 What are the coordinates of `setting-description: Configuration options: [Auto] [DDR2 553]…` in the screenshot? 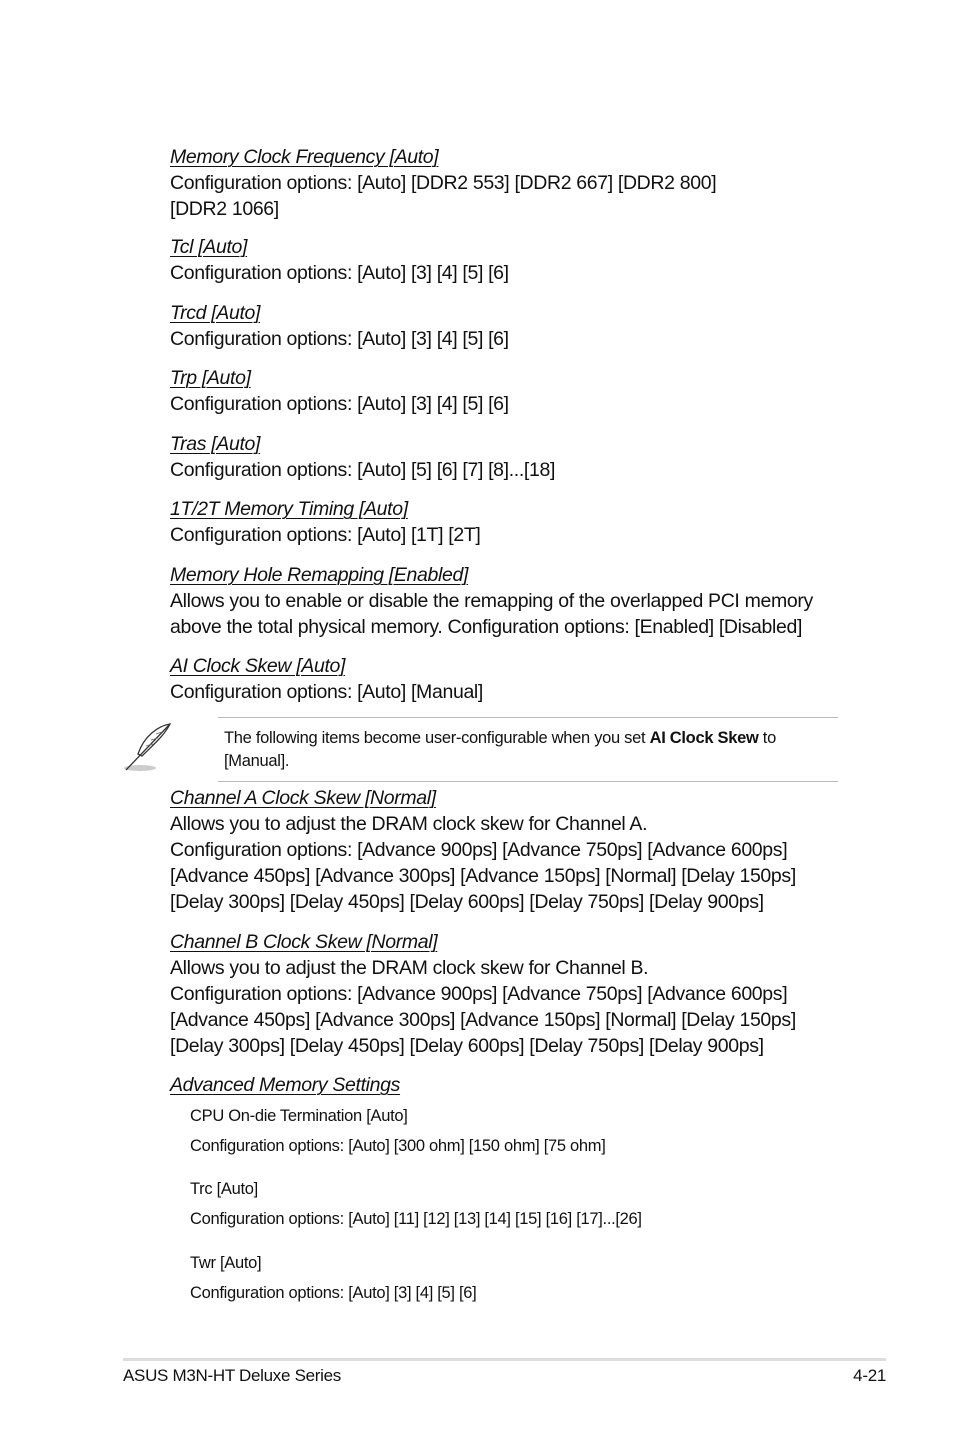 It's located at (443, 183).